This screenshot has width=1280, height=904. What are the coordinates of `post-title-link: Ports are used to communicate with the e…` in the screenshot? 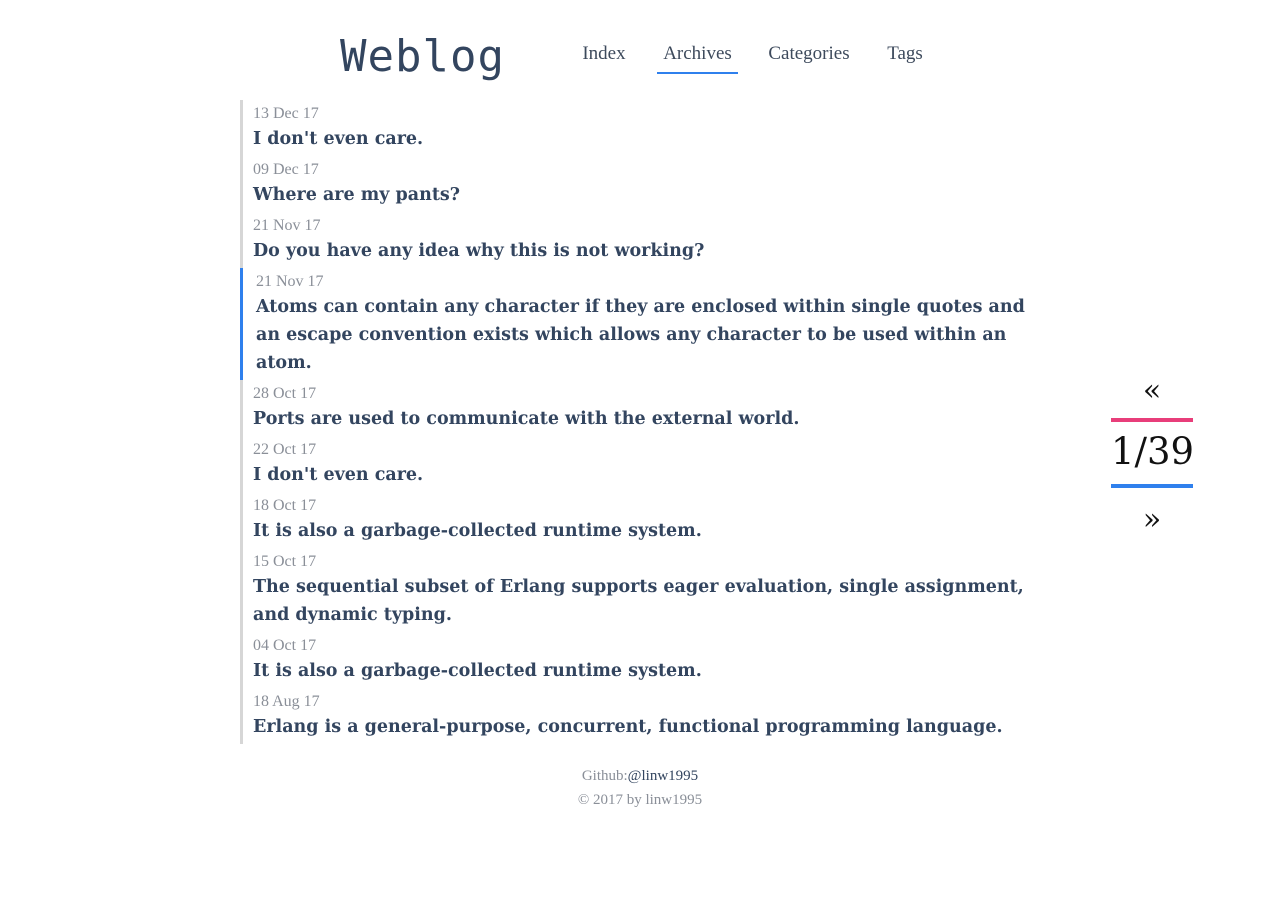 It's located at (648, 419).